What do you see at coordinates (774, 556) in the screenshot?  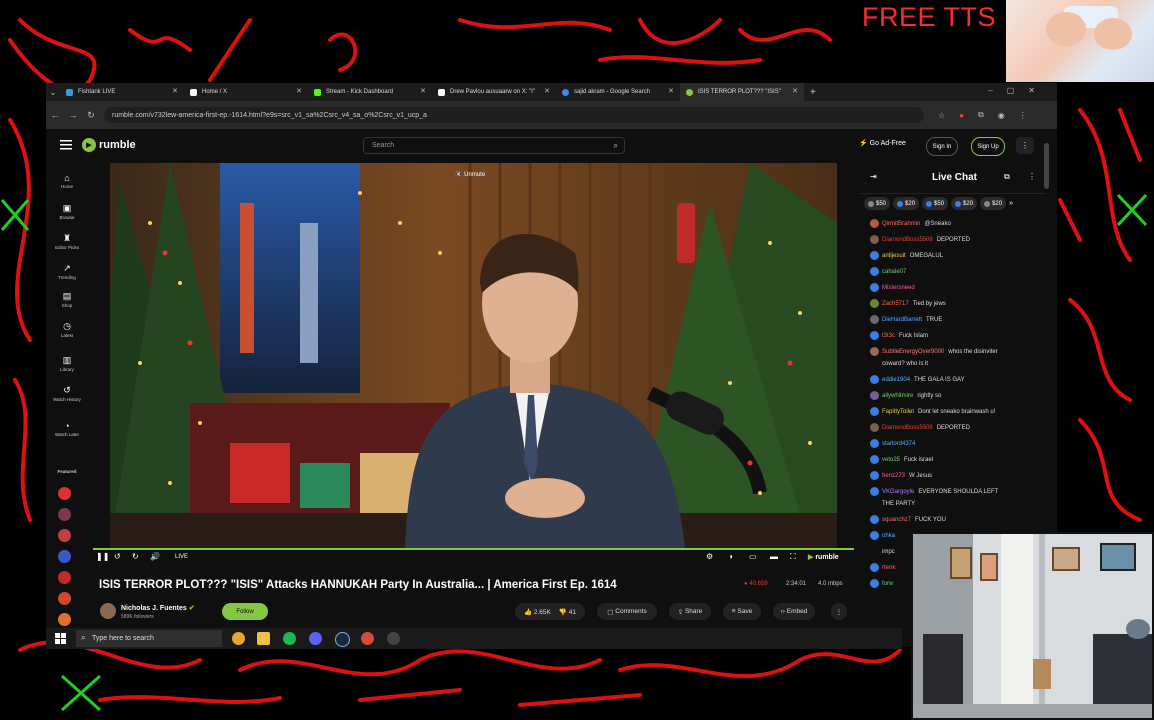 I see `theater-mode-icon: ▬` at bounding box center [774, 556].